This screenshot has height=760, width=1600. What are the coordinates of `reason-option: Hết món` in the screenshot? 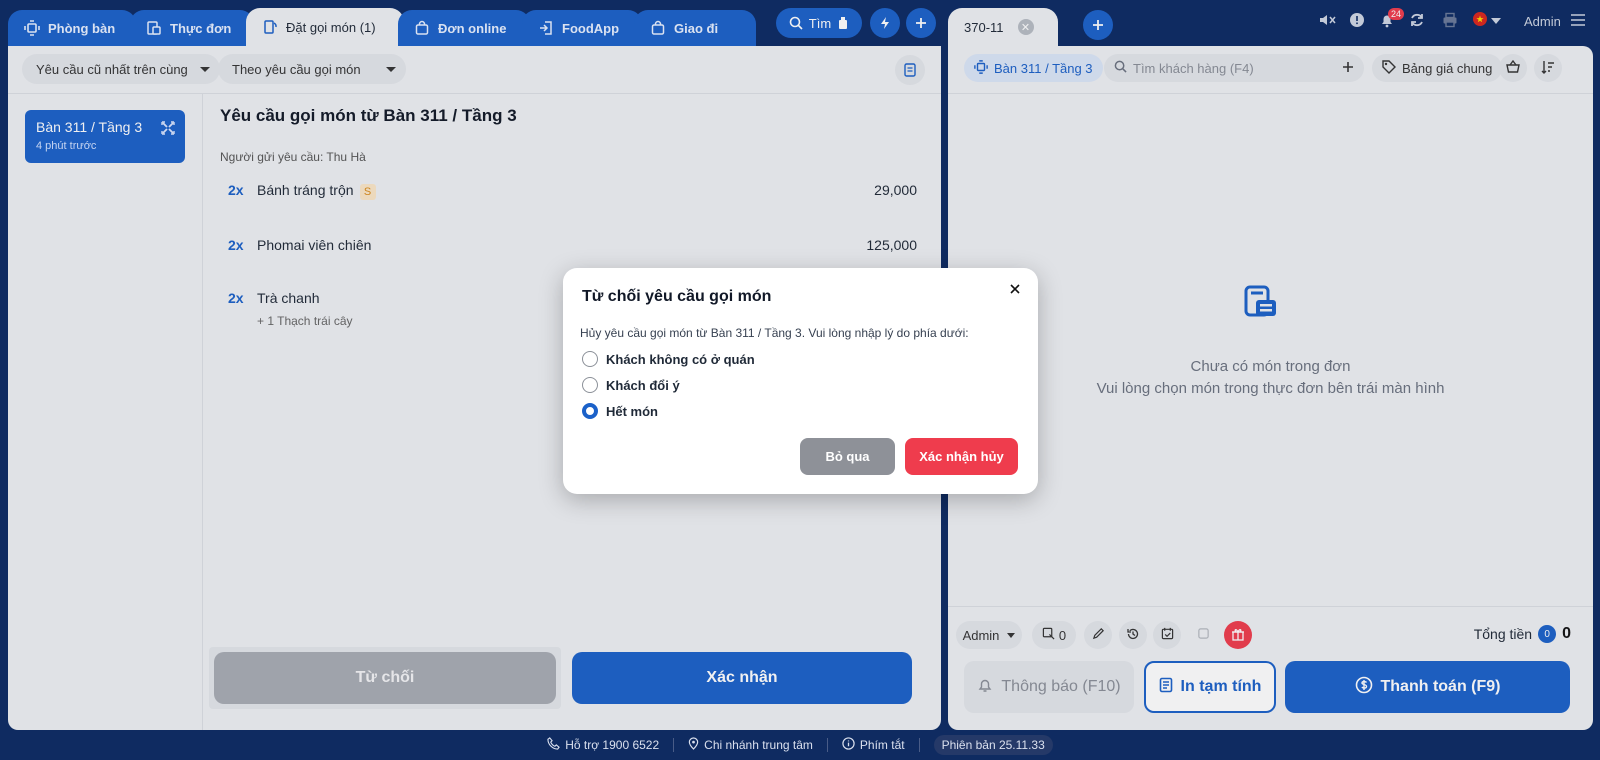 It's located at (620, 411).